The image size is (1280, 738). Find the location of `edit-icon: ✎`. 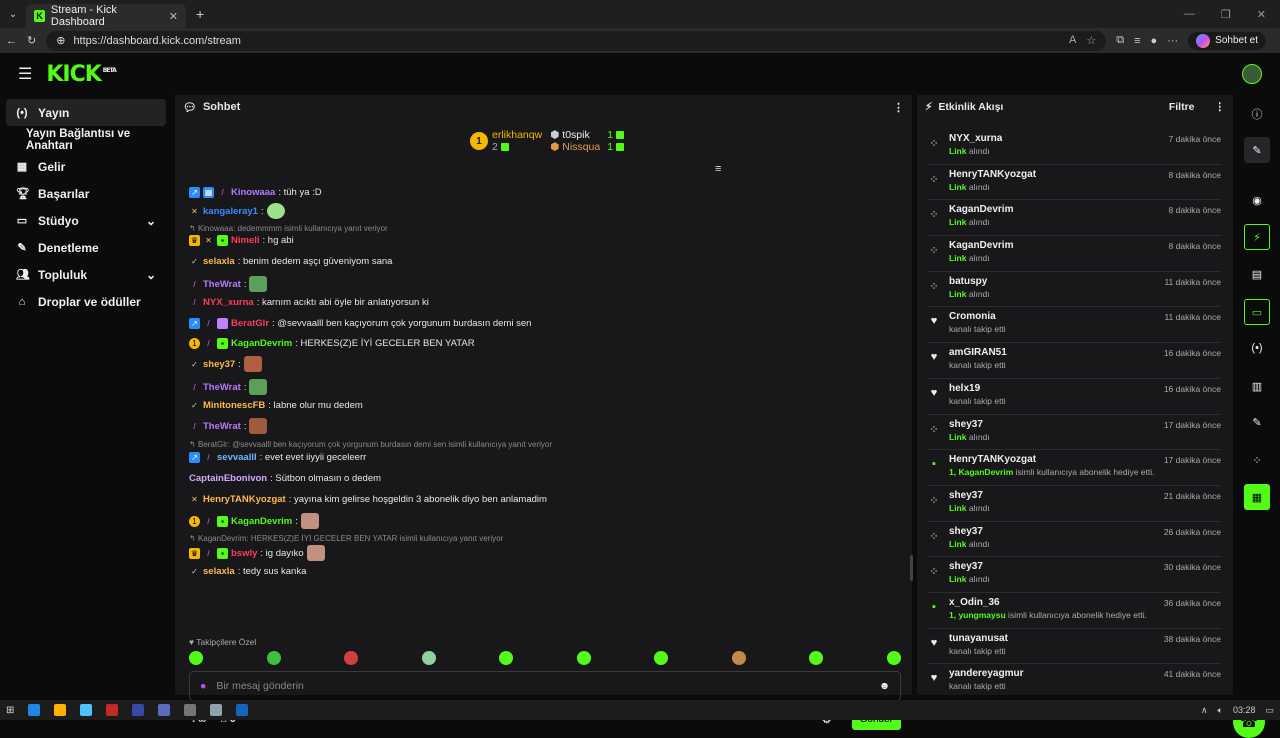

edit-icon: ✎ is located at coordinates (1257, 150).